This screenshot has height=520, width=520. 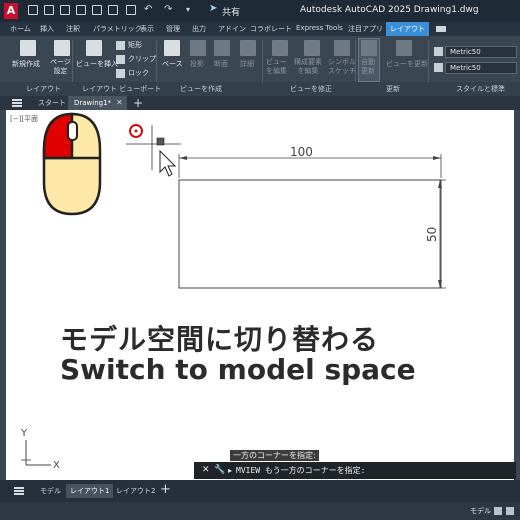 I want to click on tab-insert: 挿入, so click(x=47, y=29).